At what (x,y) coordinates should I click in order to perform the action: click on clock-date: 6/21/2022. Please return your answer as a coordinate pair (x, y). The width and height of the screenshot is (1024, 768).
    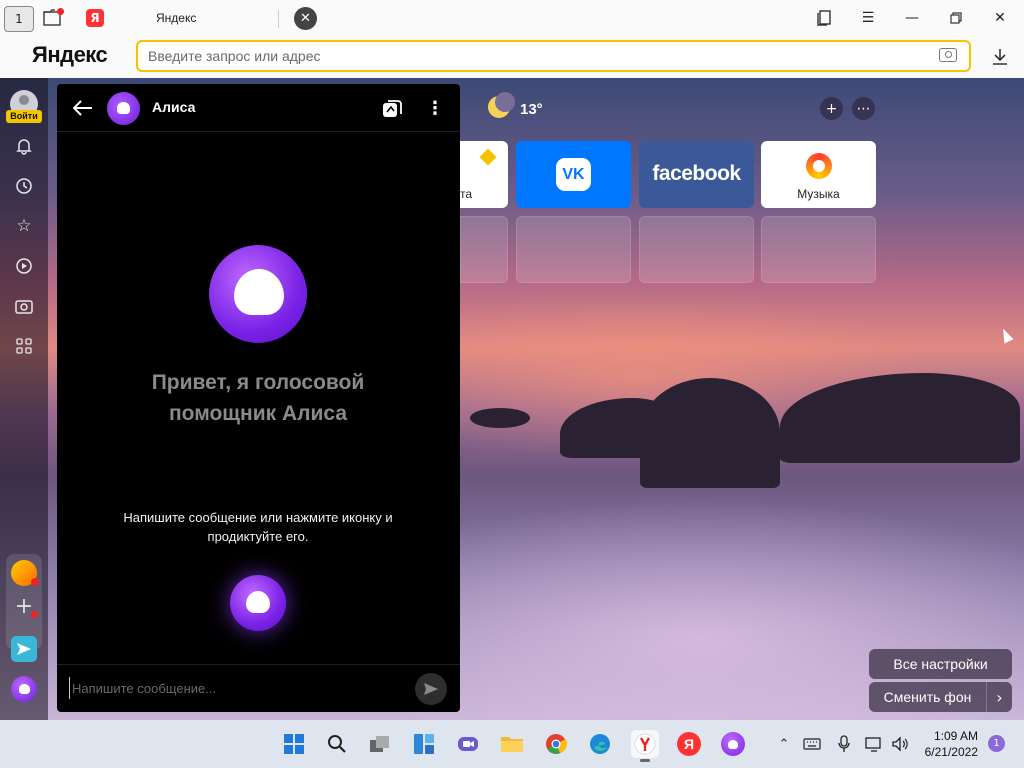
    Looking at the image, I should click on (951, 752).